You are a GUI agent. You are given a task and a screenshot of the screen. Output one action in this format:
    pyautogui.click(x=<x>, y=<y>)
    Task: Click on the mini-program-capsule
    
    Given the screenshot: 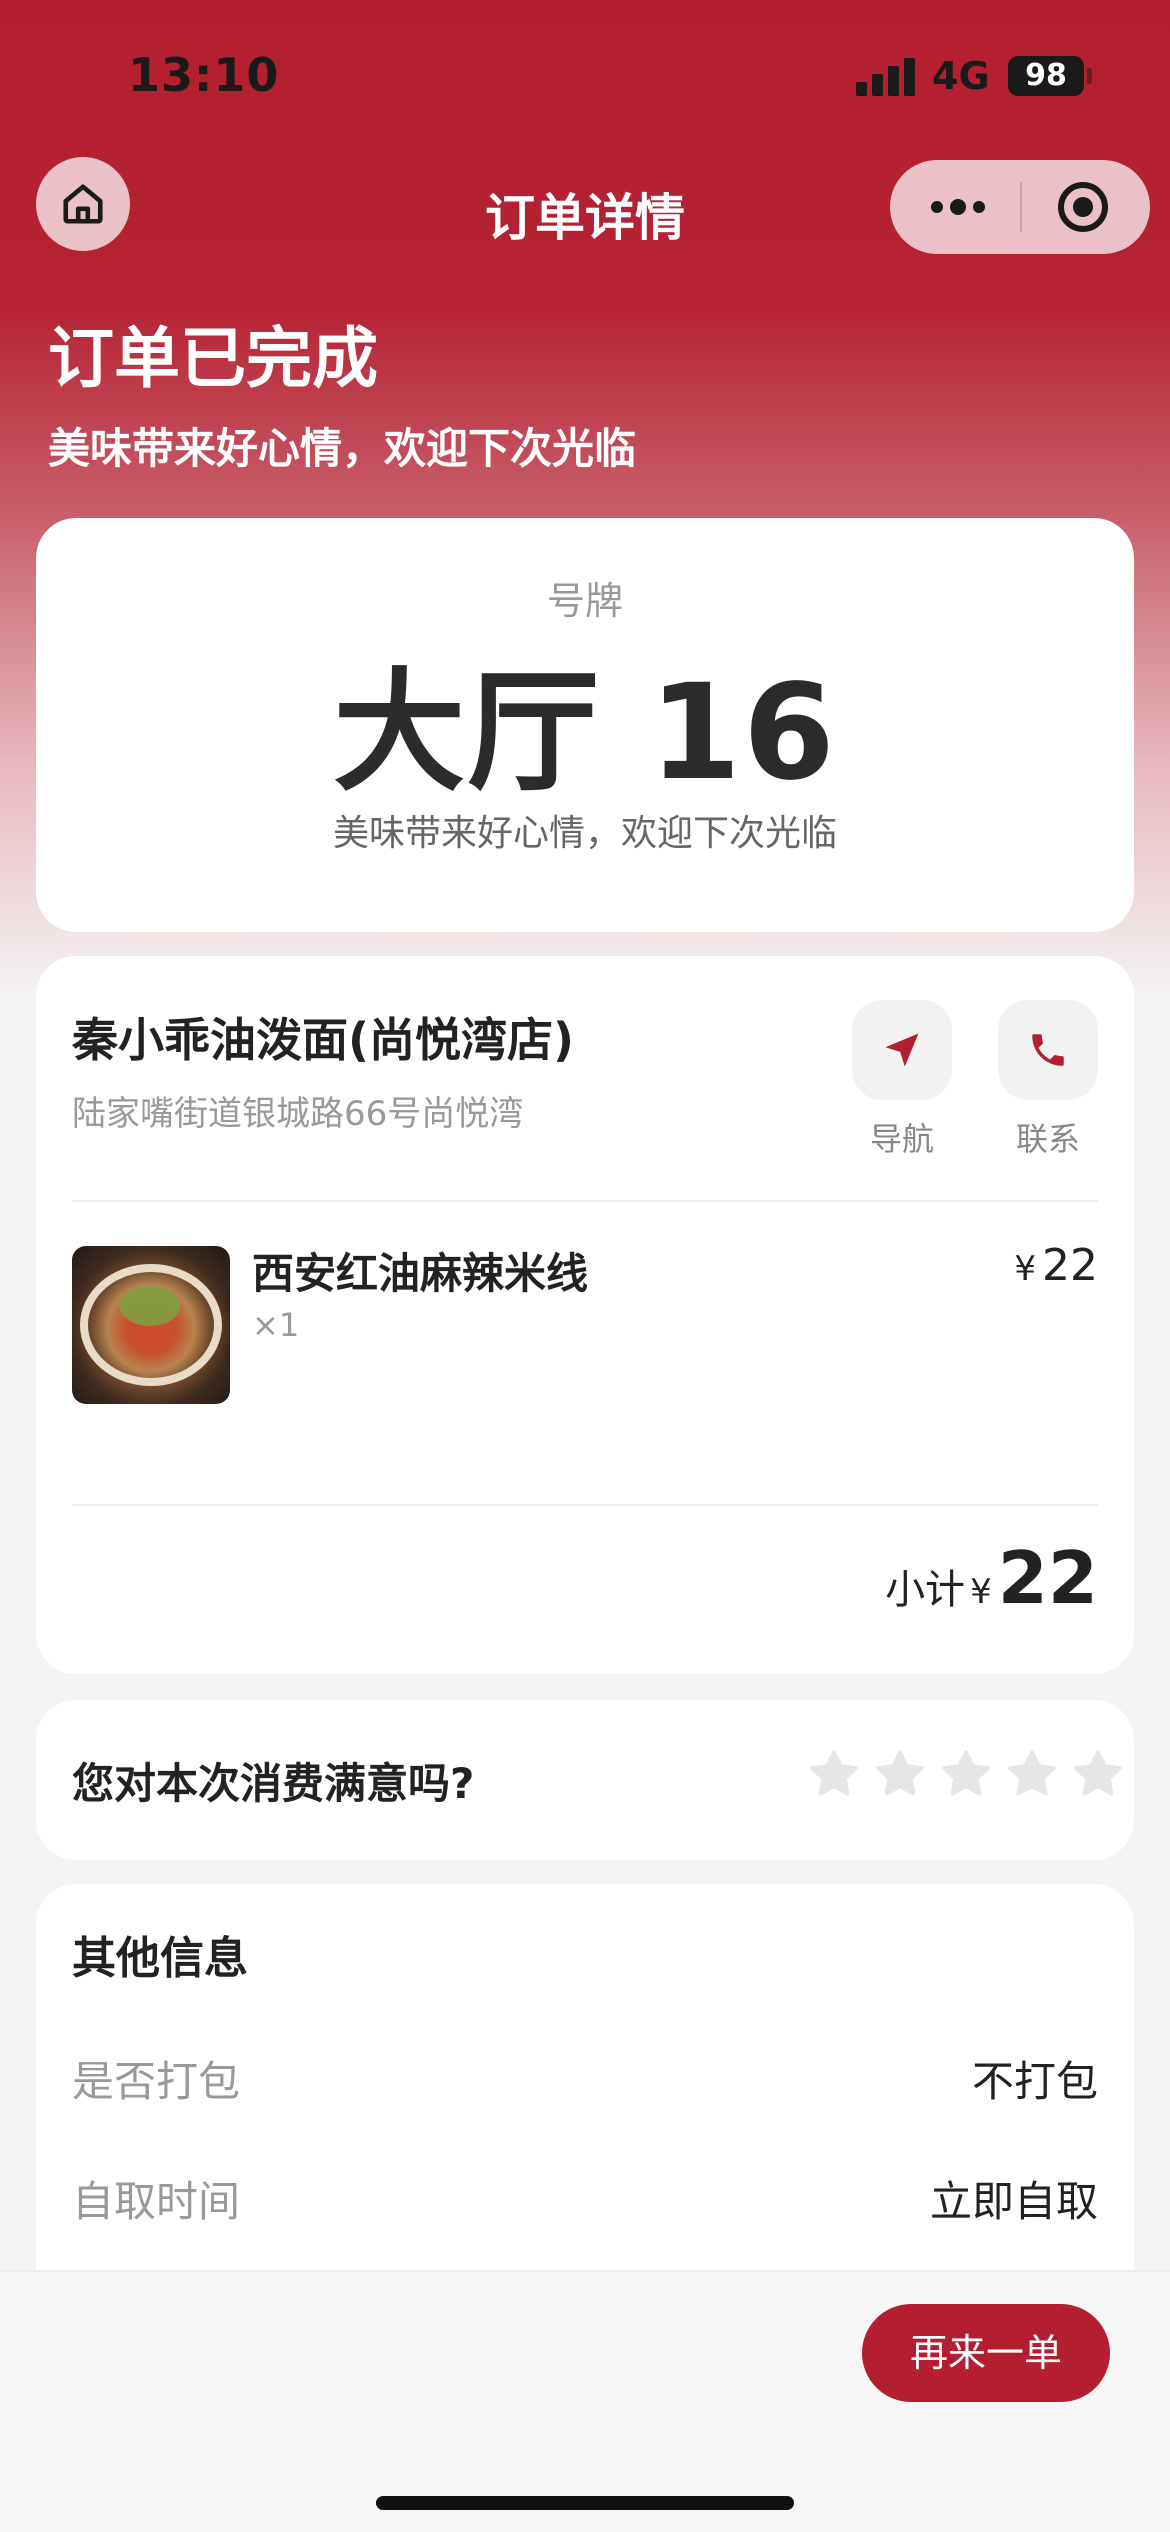 What is the action you would take?
    pyautogui.click(x=1020, y=207)
    